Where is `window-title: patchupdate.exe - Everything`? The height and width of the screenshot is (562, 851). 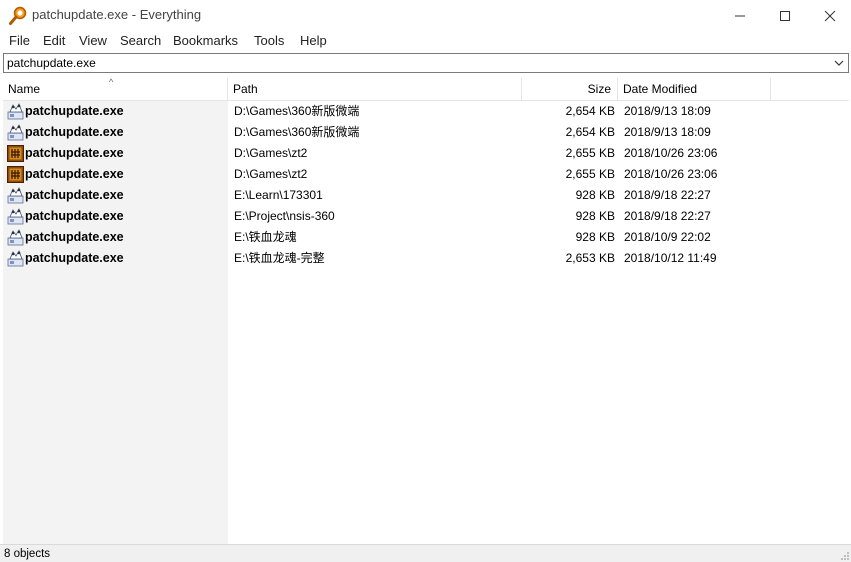 window-title: patchupdate.exe - Everything is located at coordinates (117, 14).